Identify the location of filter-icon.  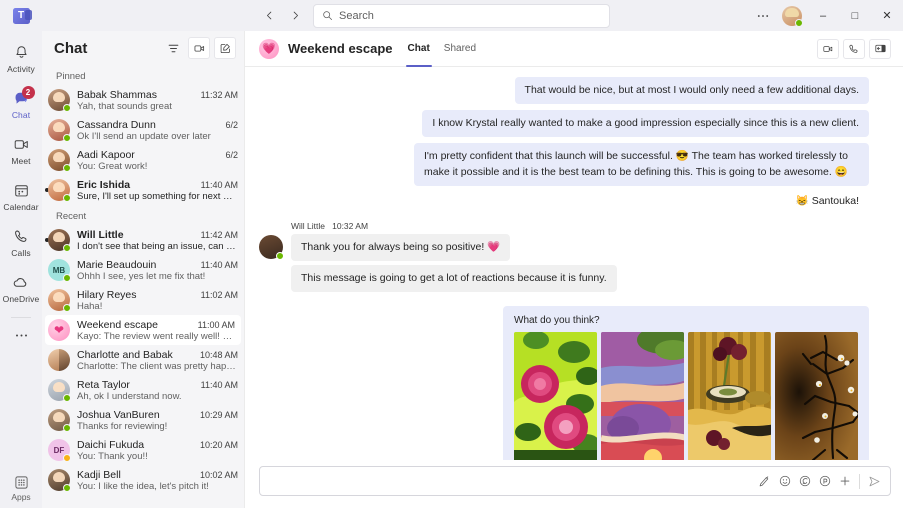
(173, 48).